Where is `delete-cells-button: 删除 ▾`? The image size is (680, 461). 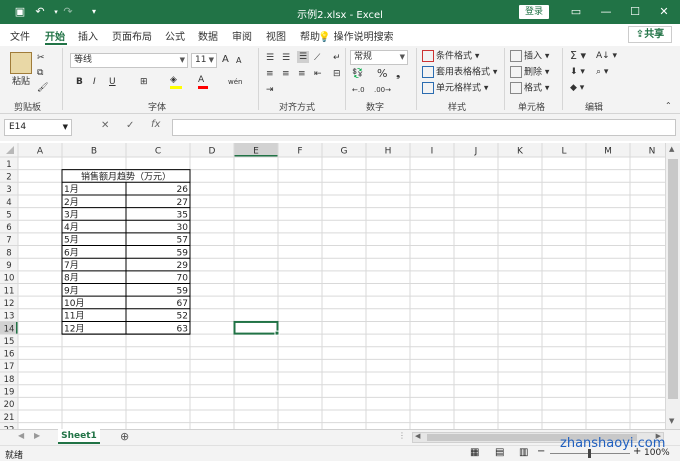
delete-cells-button: 删除 ▾ is located at coordinates (529, 72).